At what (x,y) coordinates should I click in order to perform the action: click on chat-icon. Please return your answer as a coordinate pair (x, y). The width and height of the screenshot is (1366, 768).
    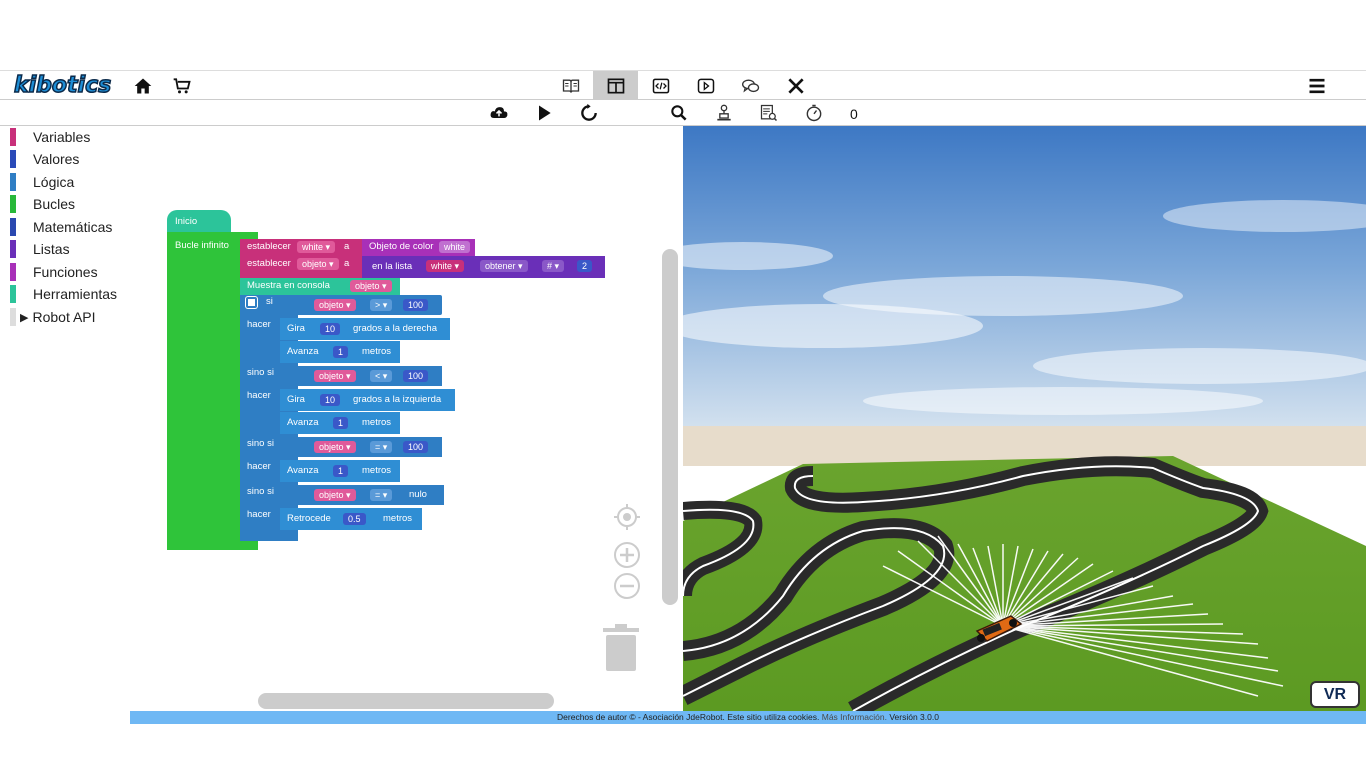
    Looking at the image, I should click on (751, 86).